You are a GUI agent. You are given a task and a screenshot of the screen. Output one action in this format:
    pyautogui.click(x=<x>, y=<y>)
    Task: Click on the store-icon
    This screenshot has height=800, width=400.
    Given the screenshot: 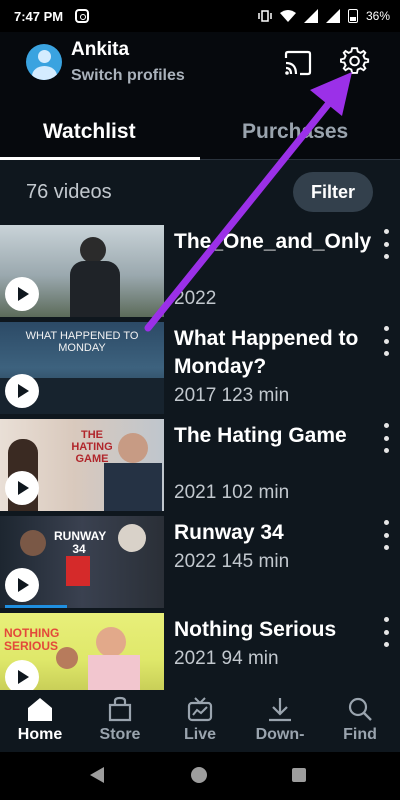 What is the action you would take?
    pyautogui.click(x=120, y=709)
    